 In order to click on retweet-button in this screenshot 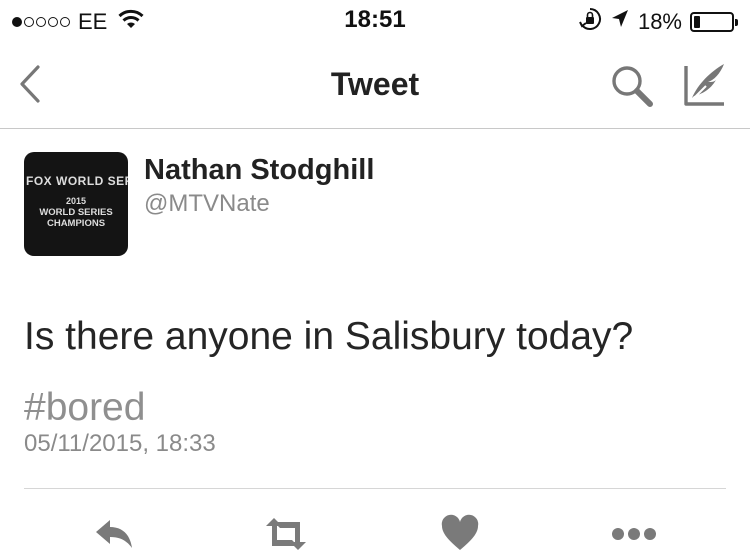, I will do `click(286, 534)`.